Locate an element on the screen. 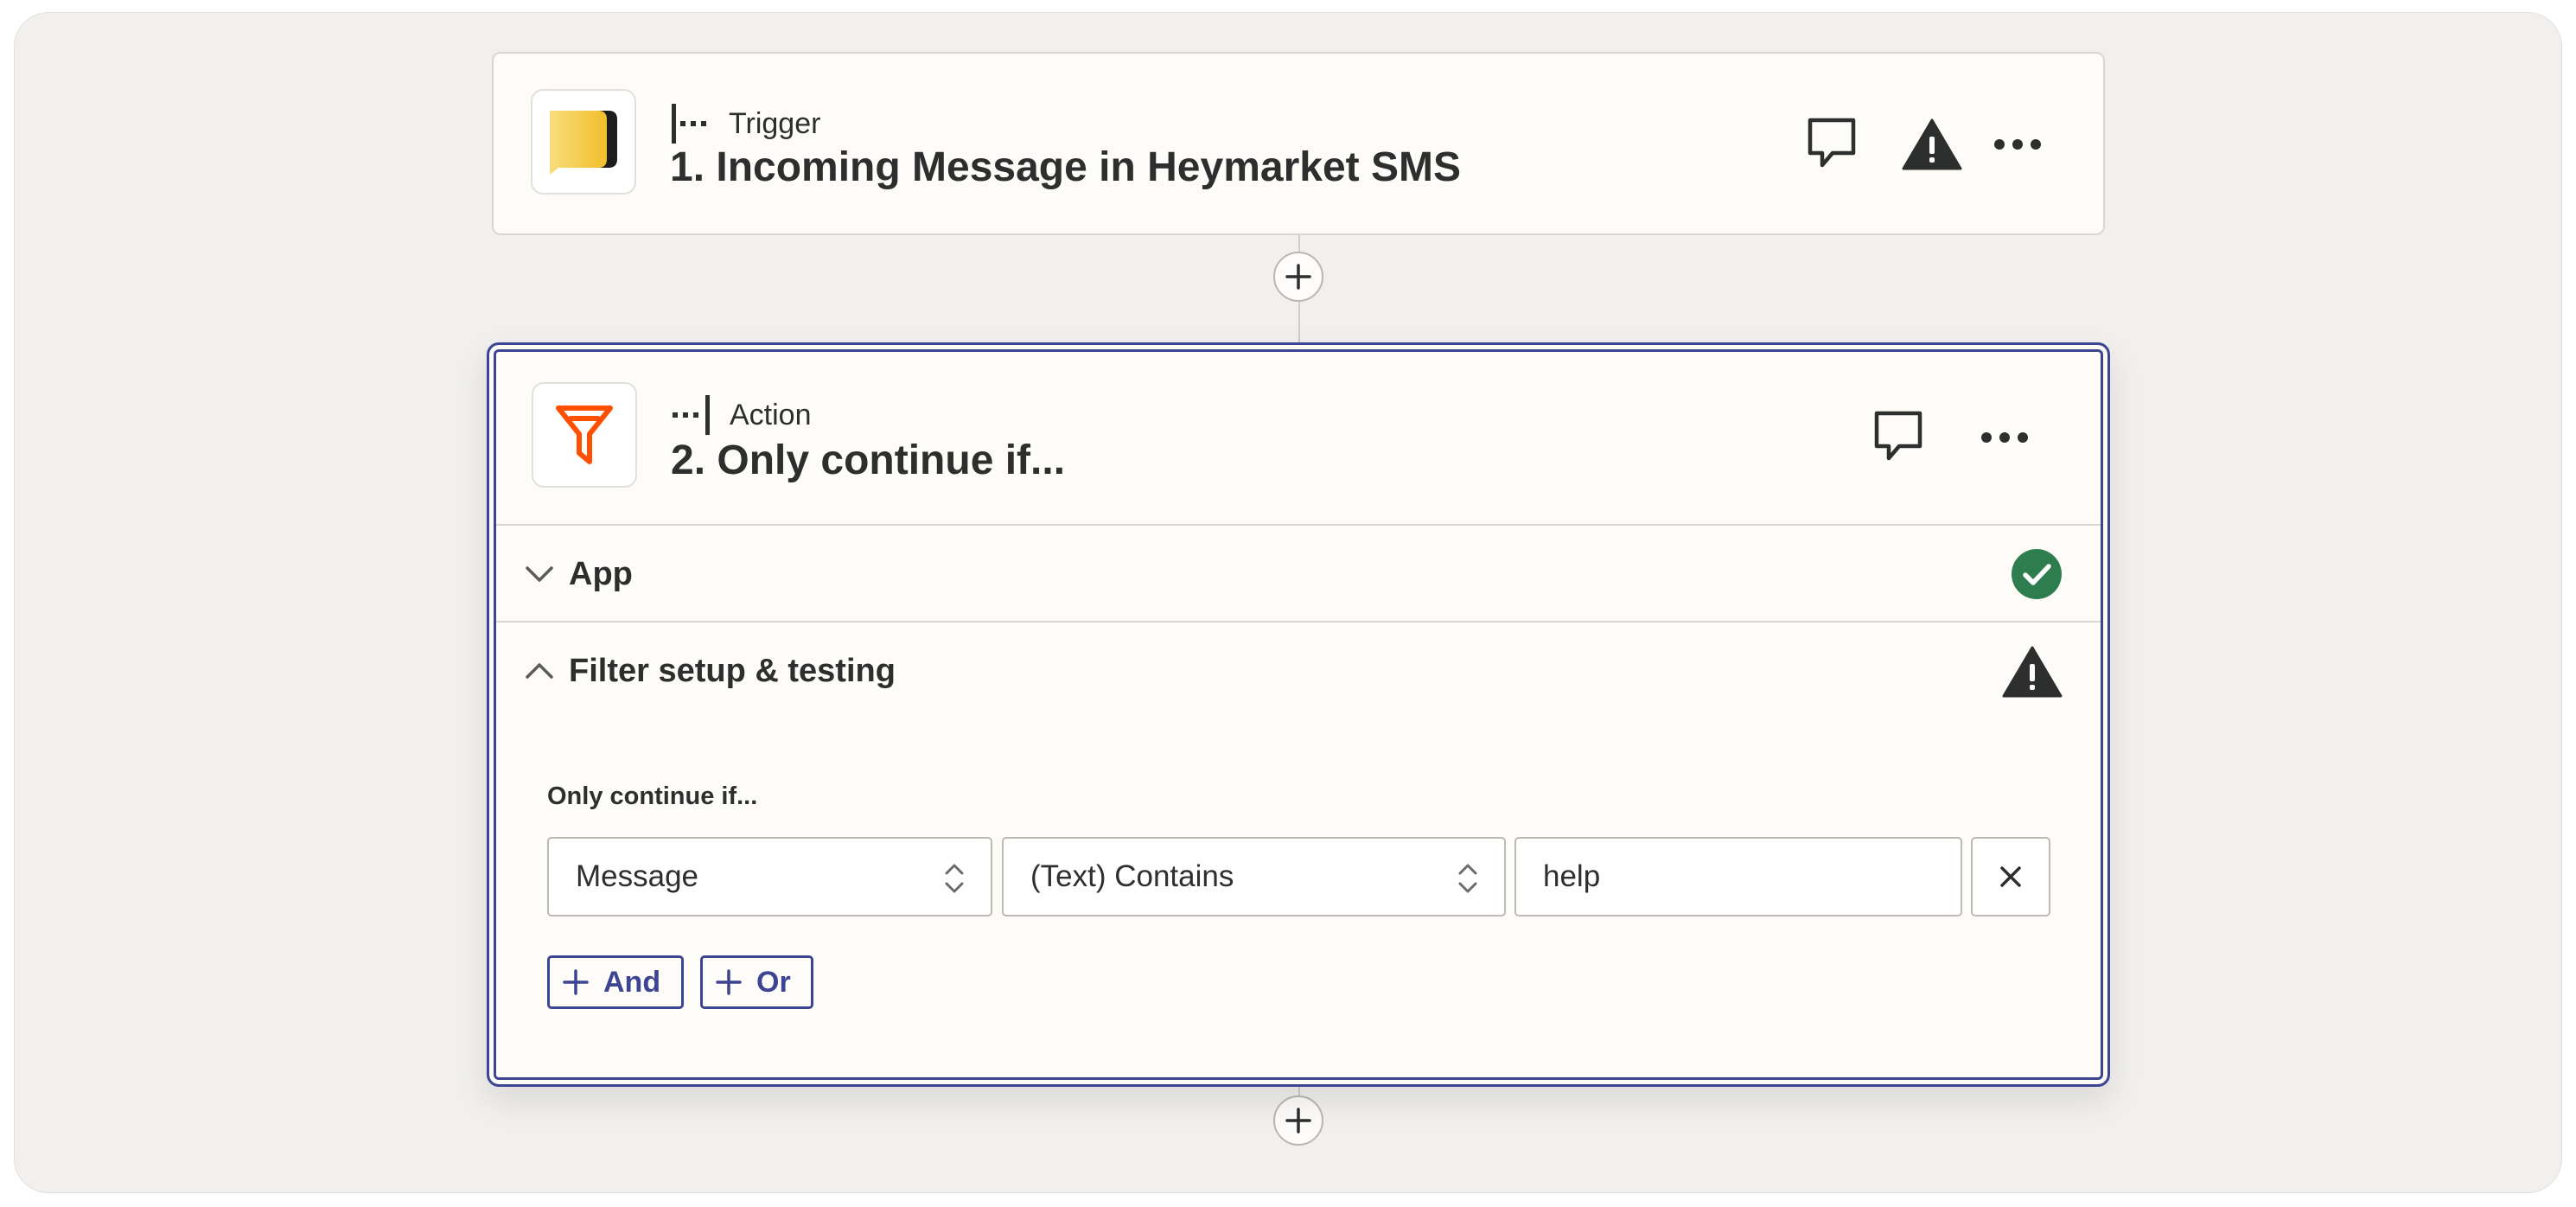 This screenshot has width=2576, height=1207. remove-rule-button is located at coordinates (2010, 876).